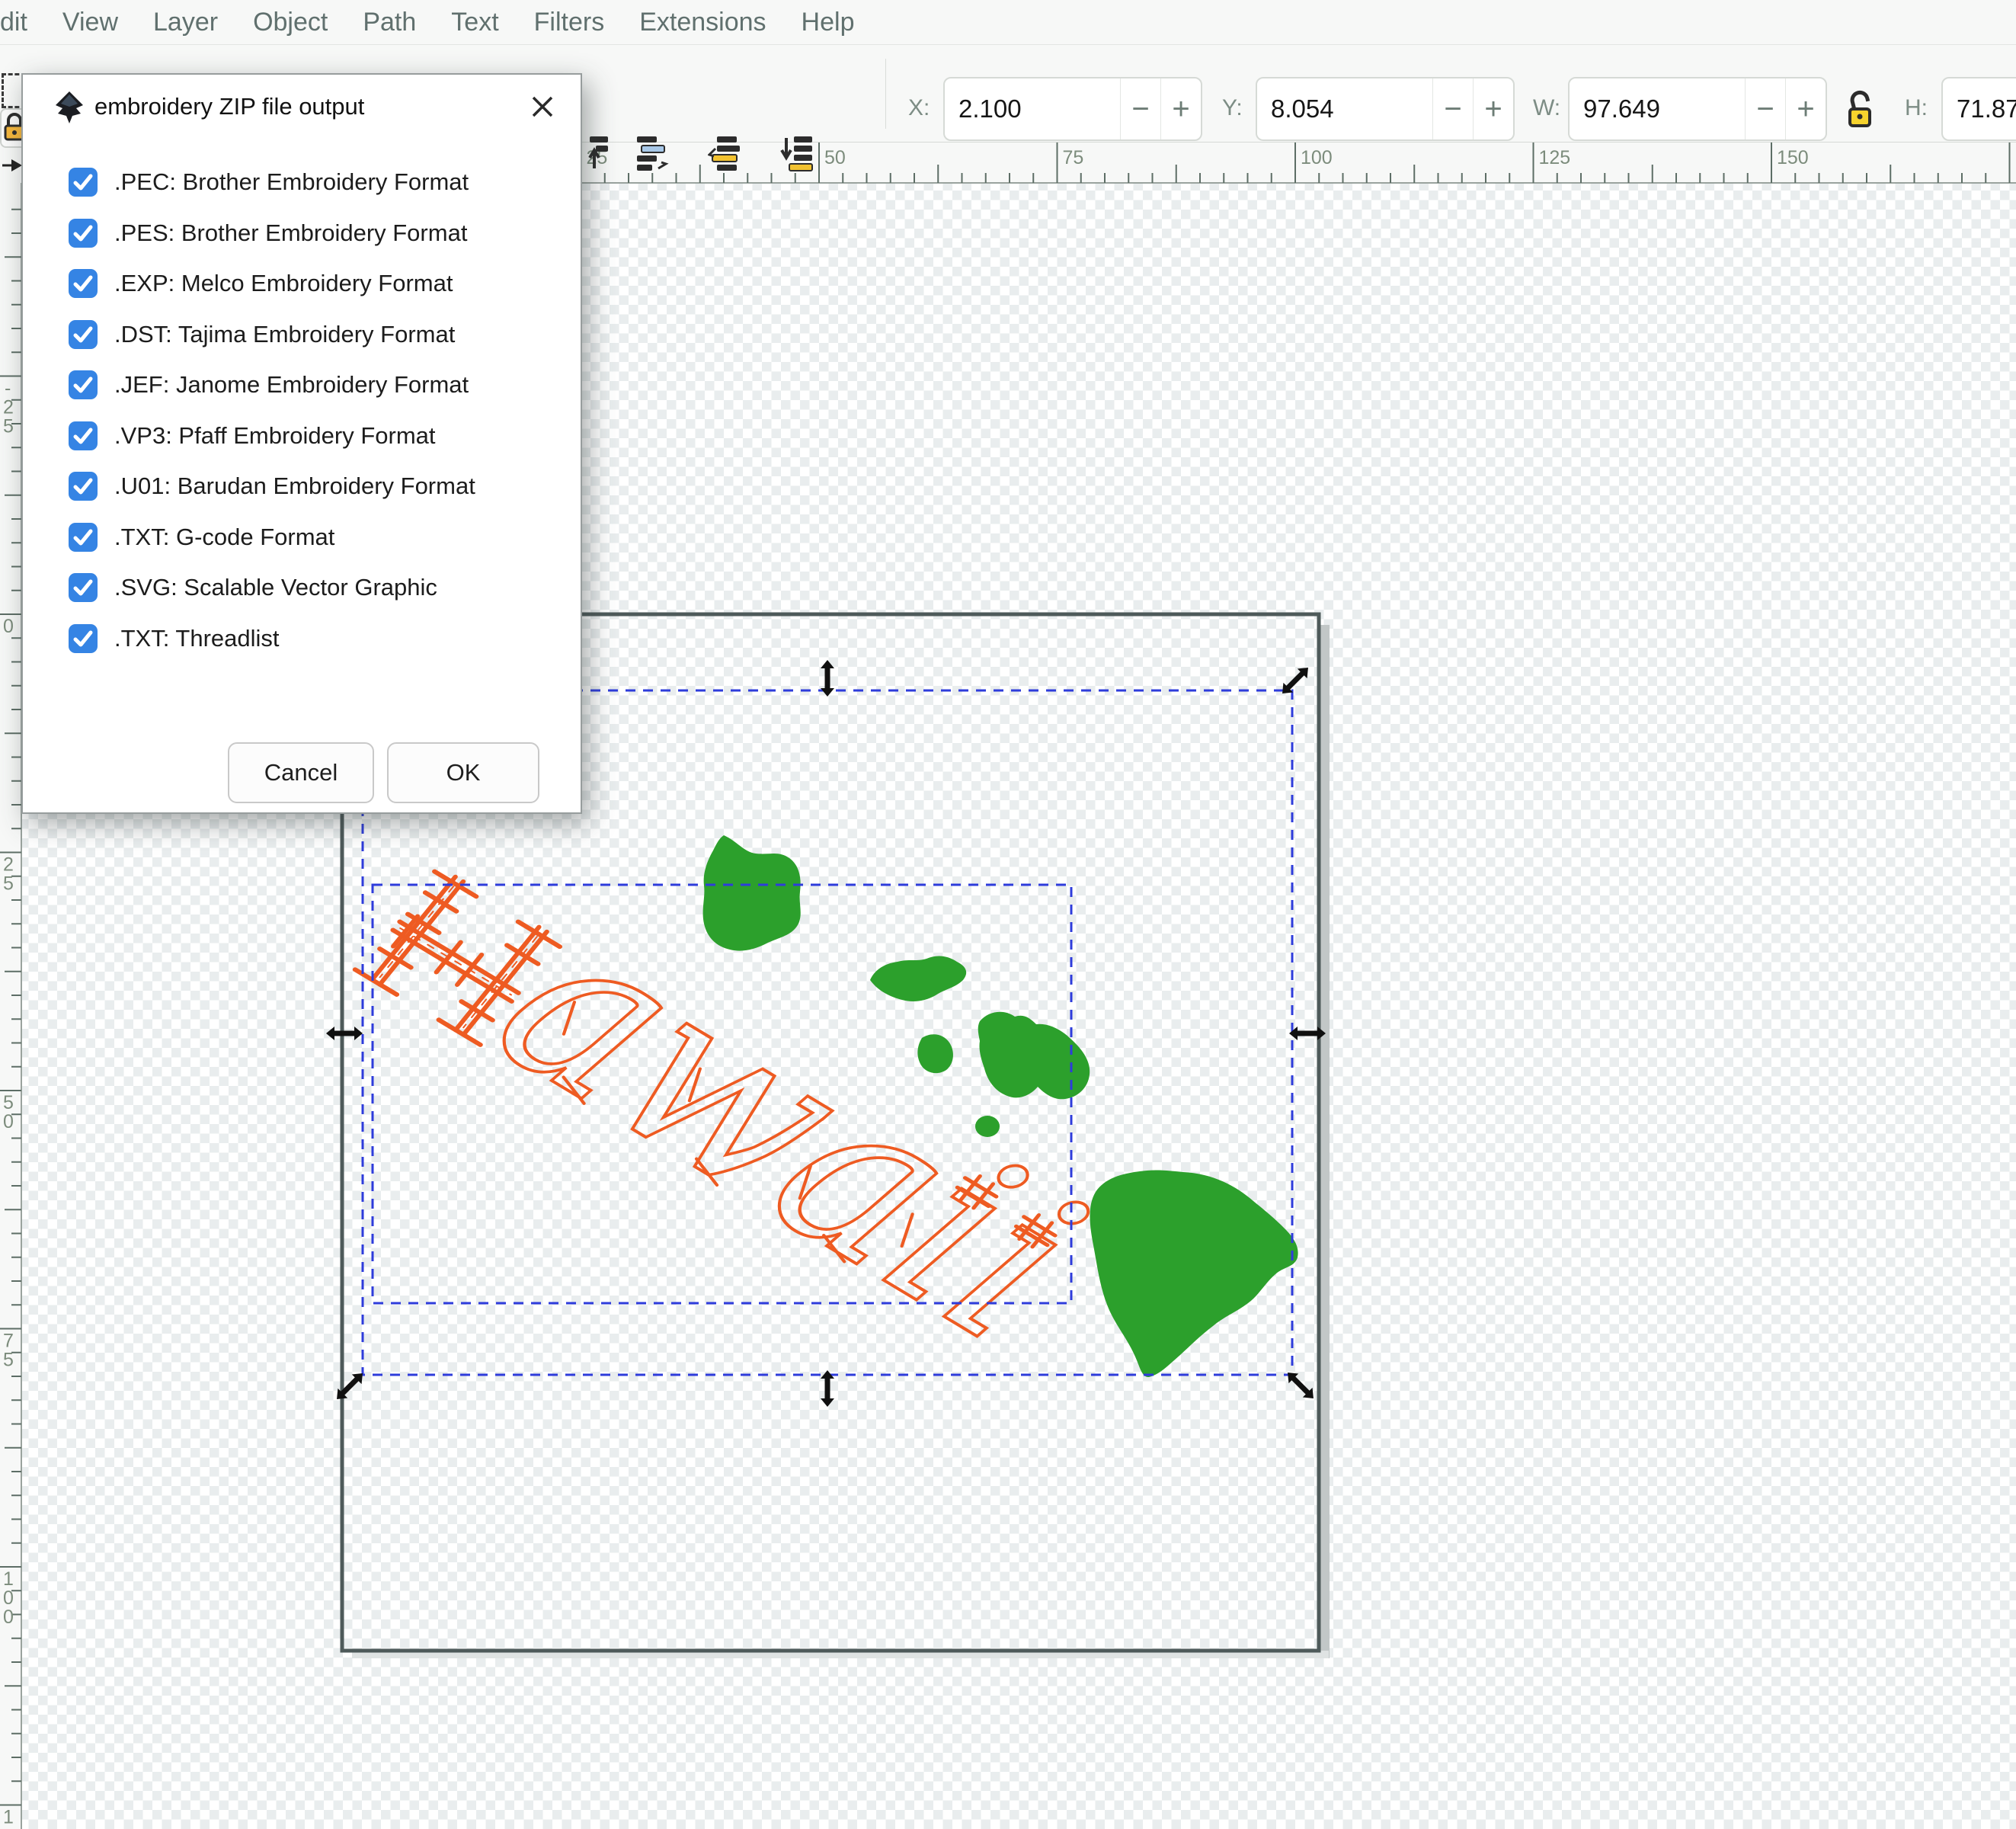 The image size is (2016, 1829). What do you see at coordinates (224, 536) in the screenshot?
I see `format-label: .TXT: G-code Format` at bounding box center [224, 536].